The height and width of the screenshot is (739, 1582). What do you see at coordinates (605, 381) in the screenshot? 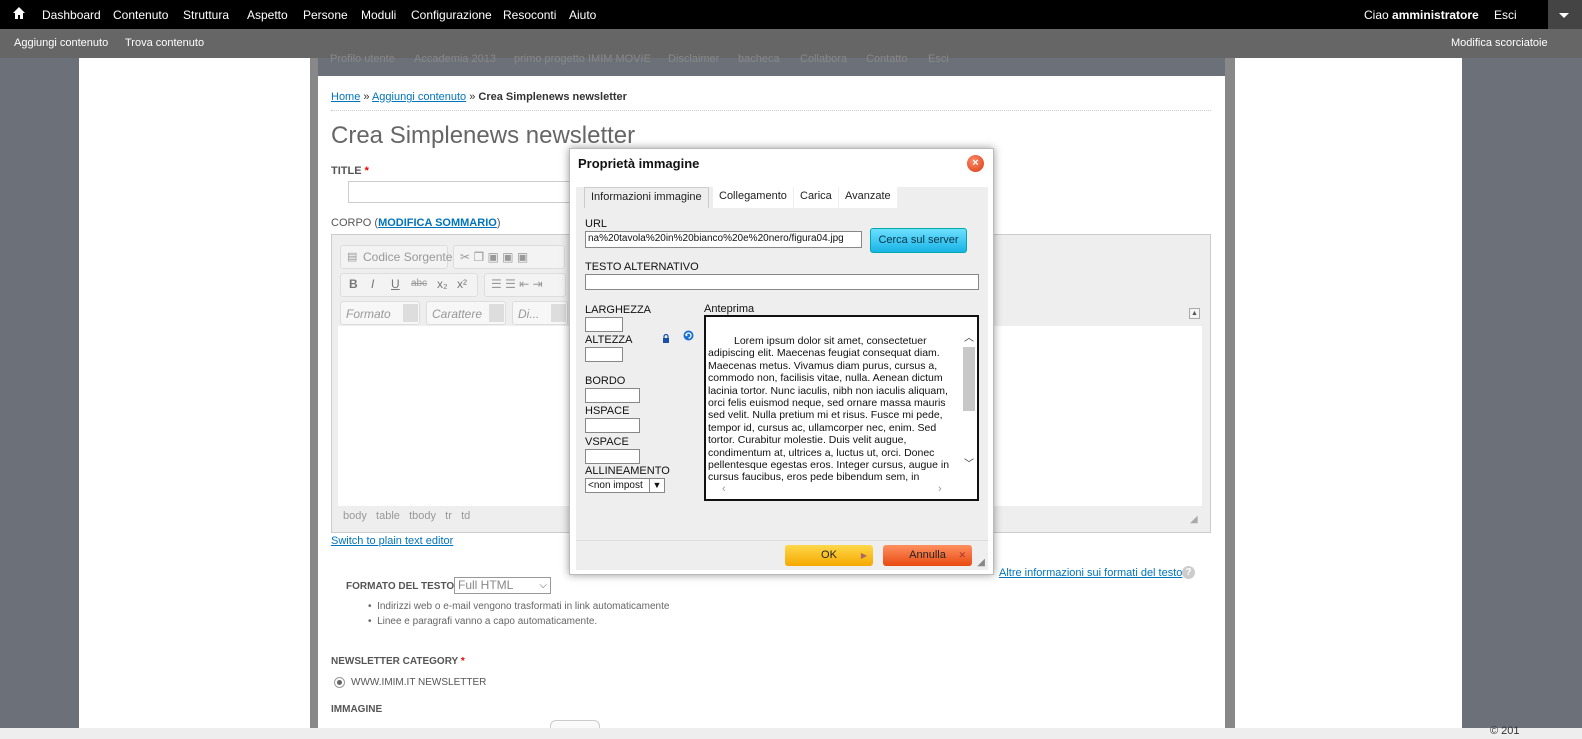
I see `border-label: BORDO` at bounding box center [605, 381].